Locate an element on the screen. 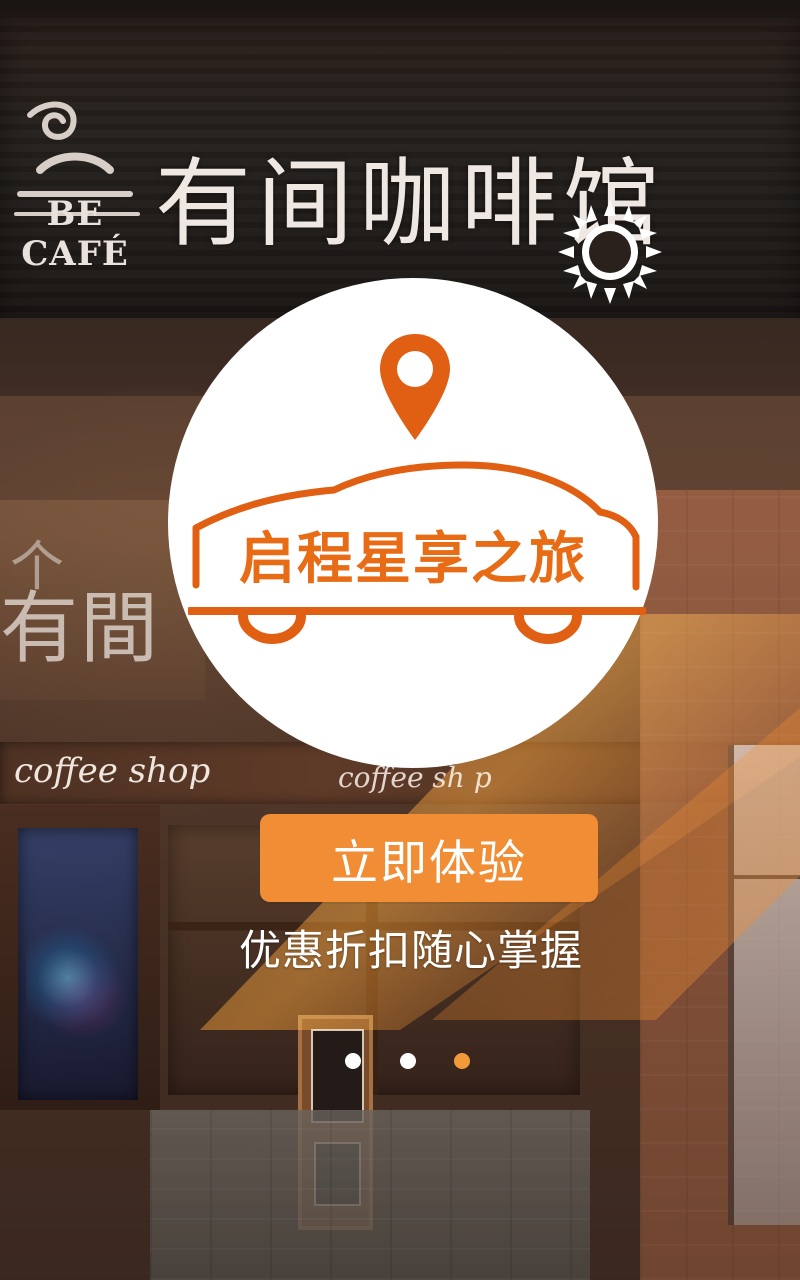  sun-icon is located at coordinates (610, 252).